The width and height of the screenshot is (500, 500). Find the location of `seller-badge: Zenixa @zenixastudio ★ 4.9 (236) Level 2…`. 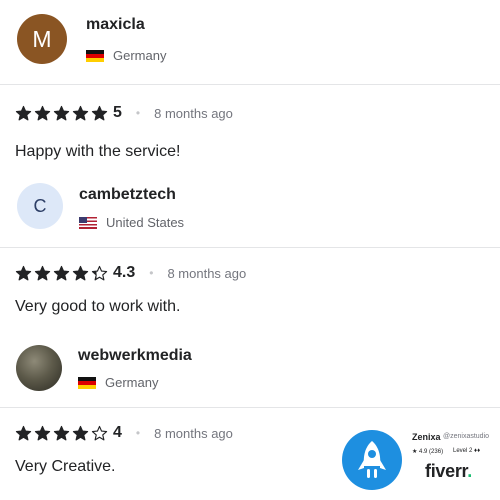

seller-badge: Zenixa @zenixastudio ★ 4.9 (236) Level 2… is located at coordinates (416, 463).